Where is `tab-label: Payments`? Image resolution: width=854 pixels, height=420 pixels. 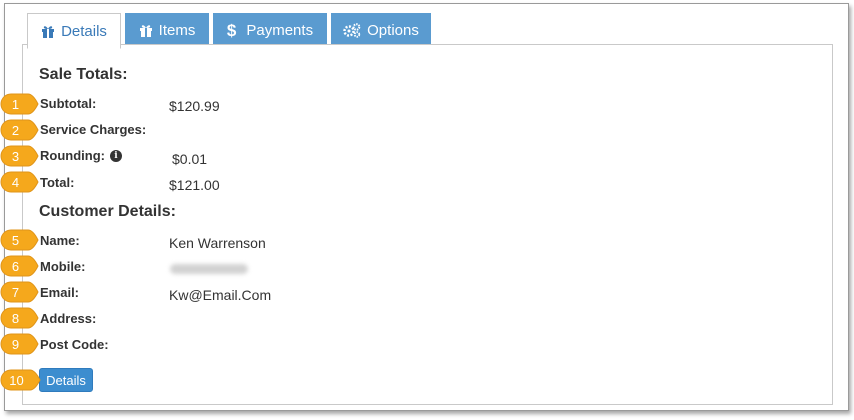 tab-label: Payments is located at coordinates (280, 30).